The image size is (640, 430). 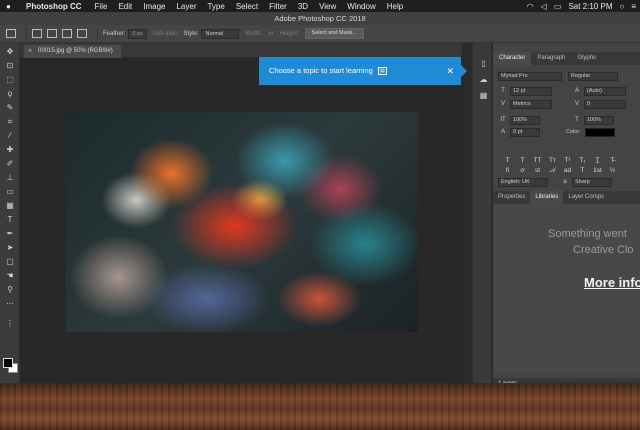 I want to click on tab-properties: Properties, so click(x=511, y=197).